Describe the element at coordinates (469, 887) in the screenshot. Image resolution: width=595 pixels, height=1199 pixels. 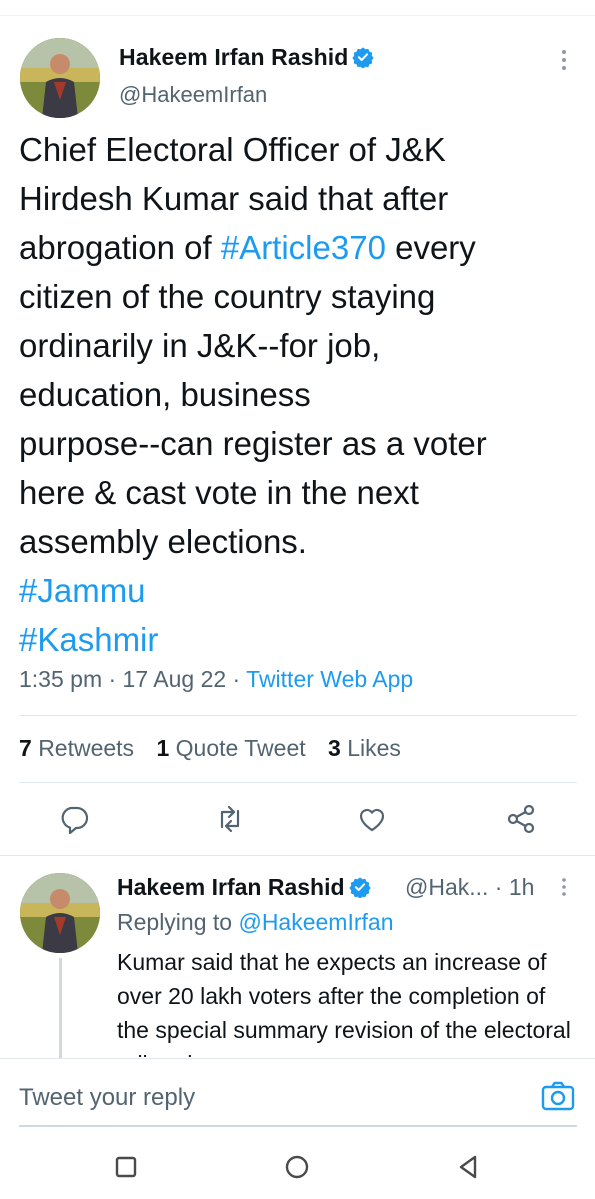
I see `reply-handle-time: @Hak... · 1h` at that location.